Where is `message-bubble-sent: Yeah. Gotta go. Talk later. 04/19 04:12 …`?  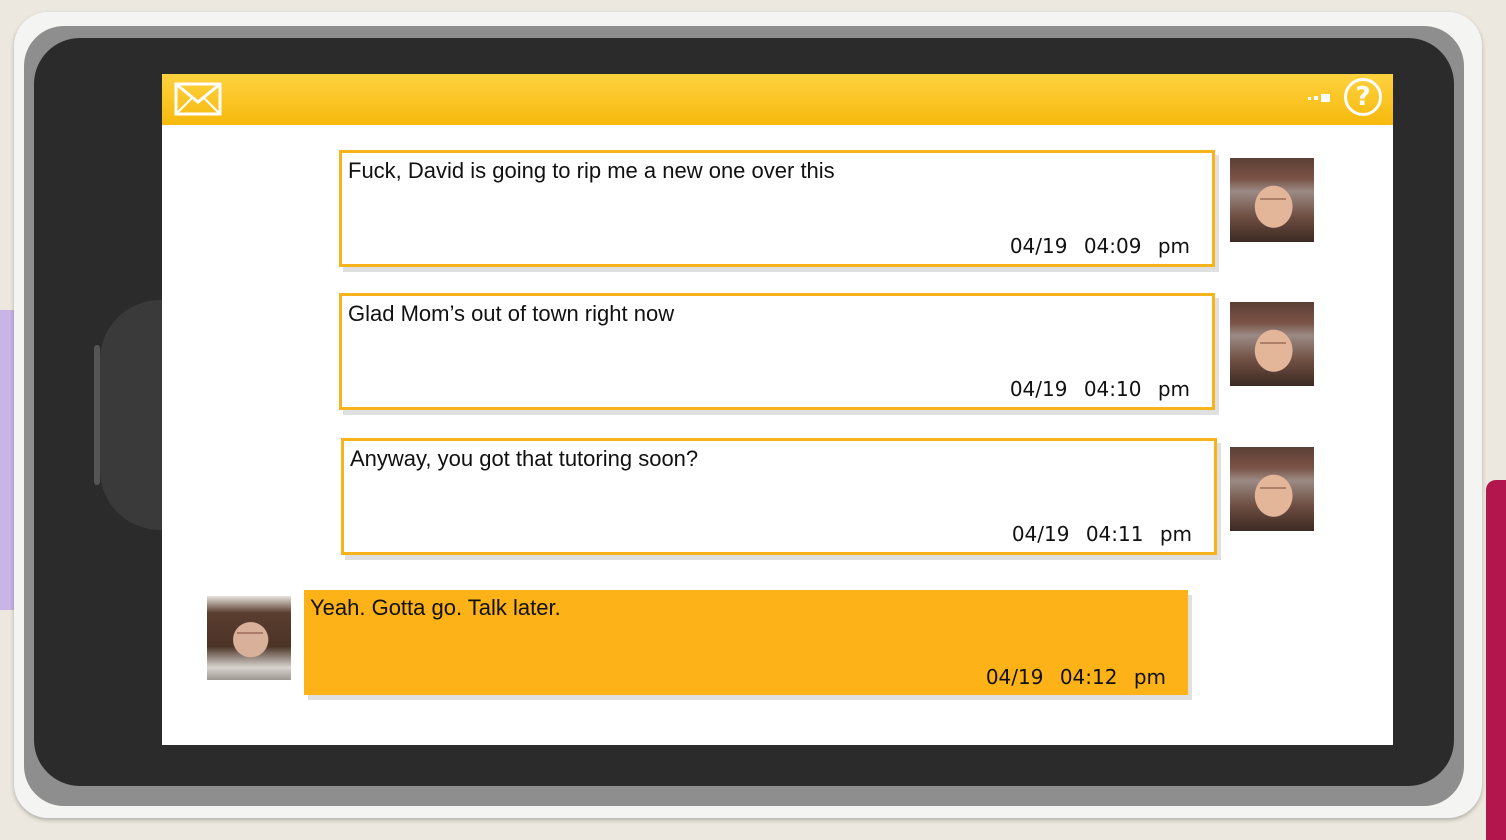 message-bubble-sent: Yeah. Gotta go. Talk later. 04/19 04:12 … is located at coordinates (746, 642).